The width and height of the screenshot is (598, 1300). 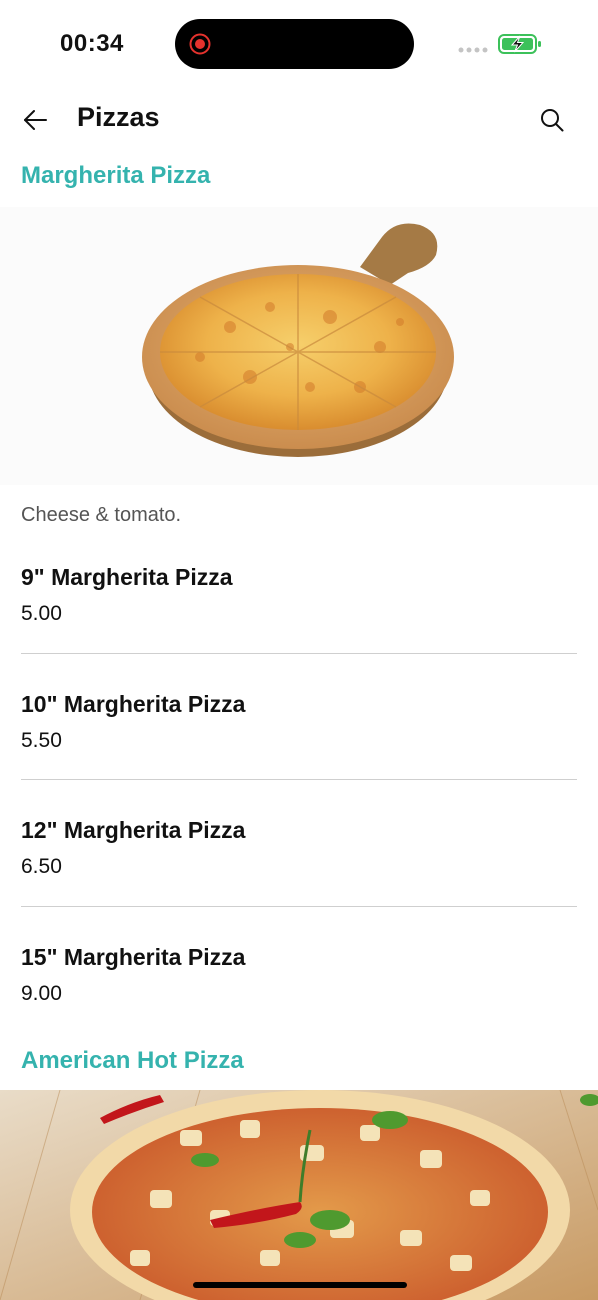 I want to click on screen-record-icon, so click(x=200, y=44).